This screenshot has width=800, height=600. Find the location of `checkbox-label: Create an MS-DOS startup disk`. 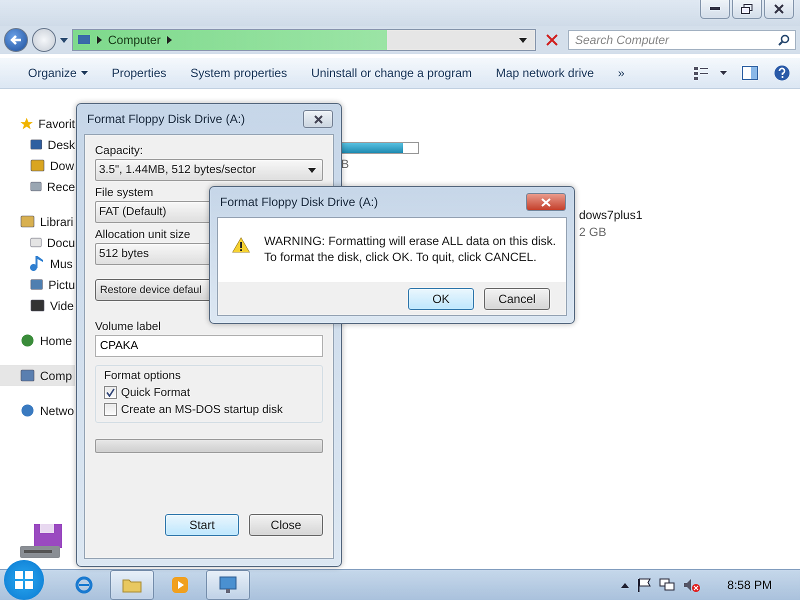

checkbox-label: Create an MS-DOS startup disk is located at coordinates (202, 410).